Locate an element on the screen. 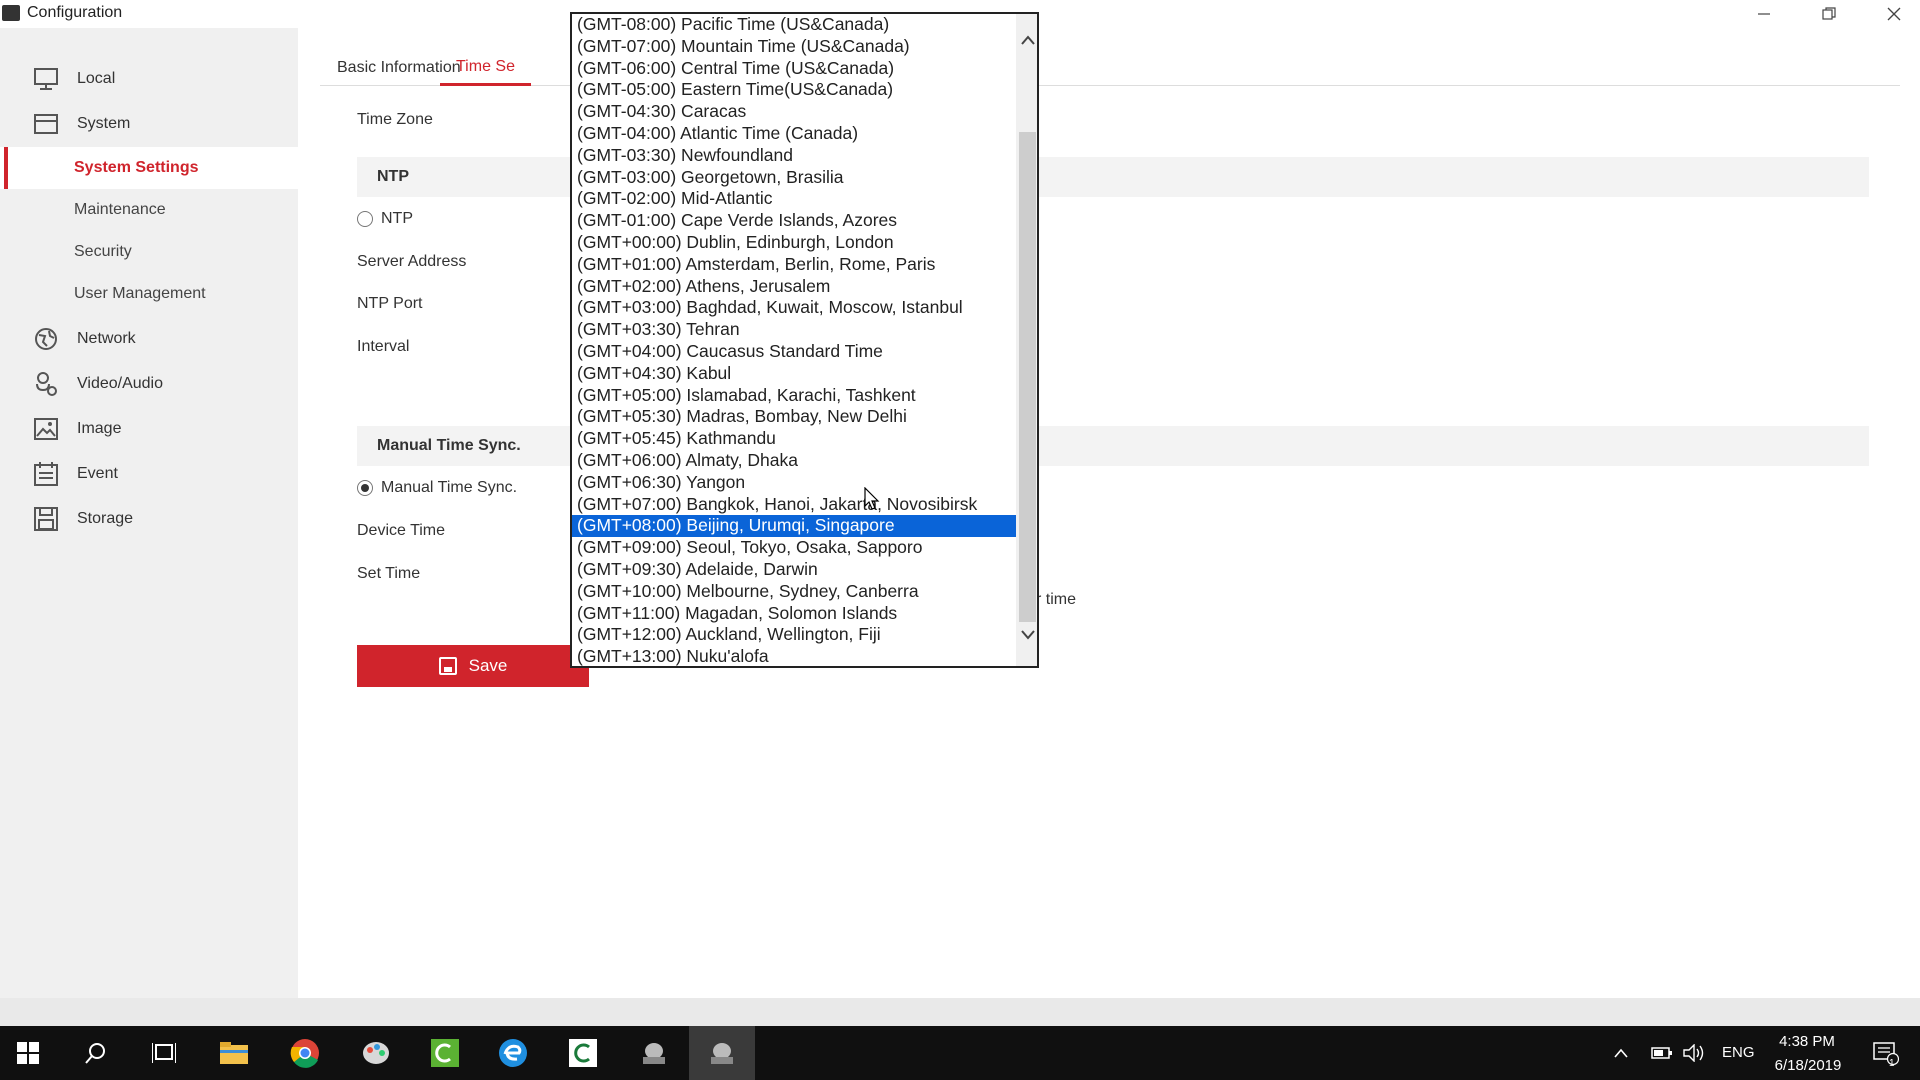 This screenshot has height=1080, width=1920. scroll-up-button is located at coordinates (1026, 40).